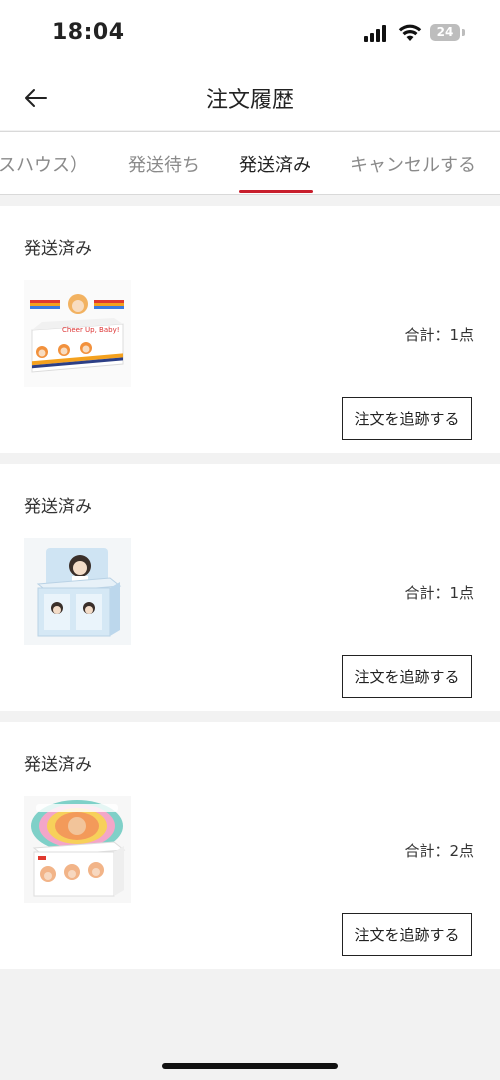 The width and height of the screenshot is (500, 1080). I want to click on order-tabs: スハウス） 発送待ち 発送済み キャンセルする, so click(250, 163).